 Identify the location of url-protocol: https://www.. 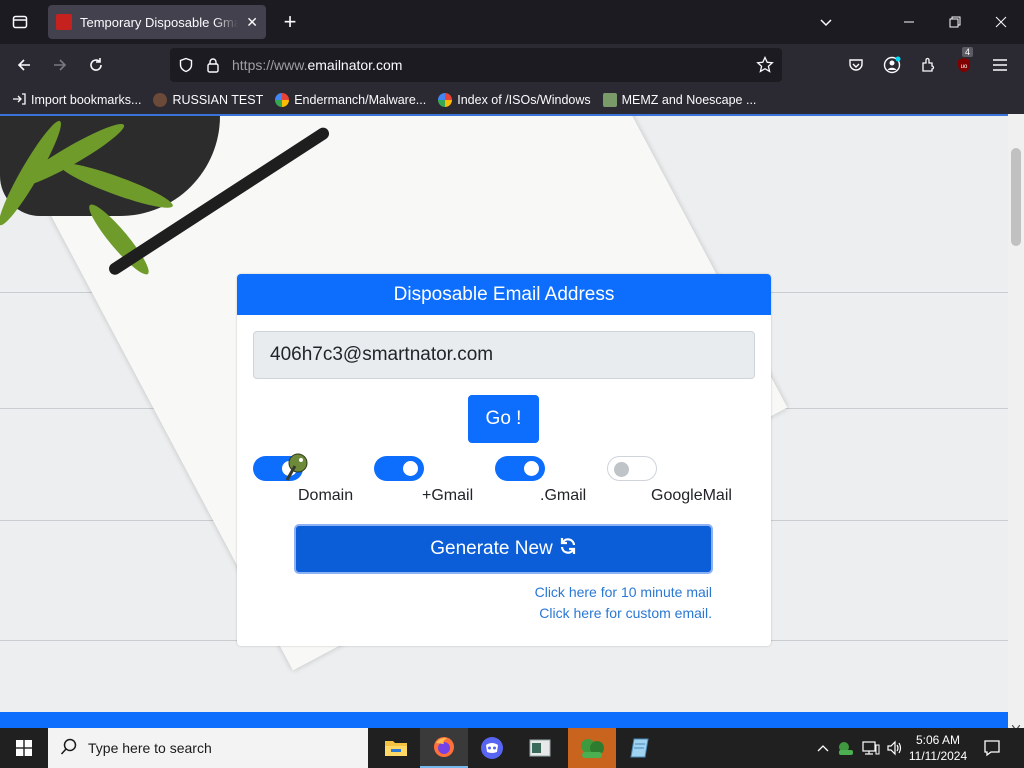
(270, 65).